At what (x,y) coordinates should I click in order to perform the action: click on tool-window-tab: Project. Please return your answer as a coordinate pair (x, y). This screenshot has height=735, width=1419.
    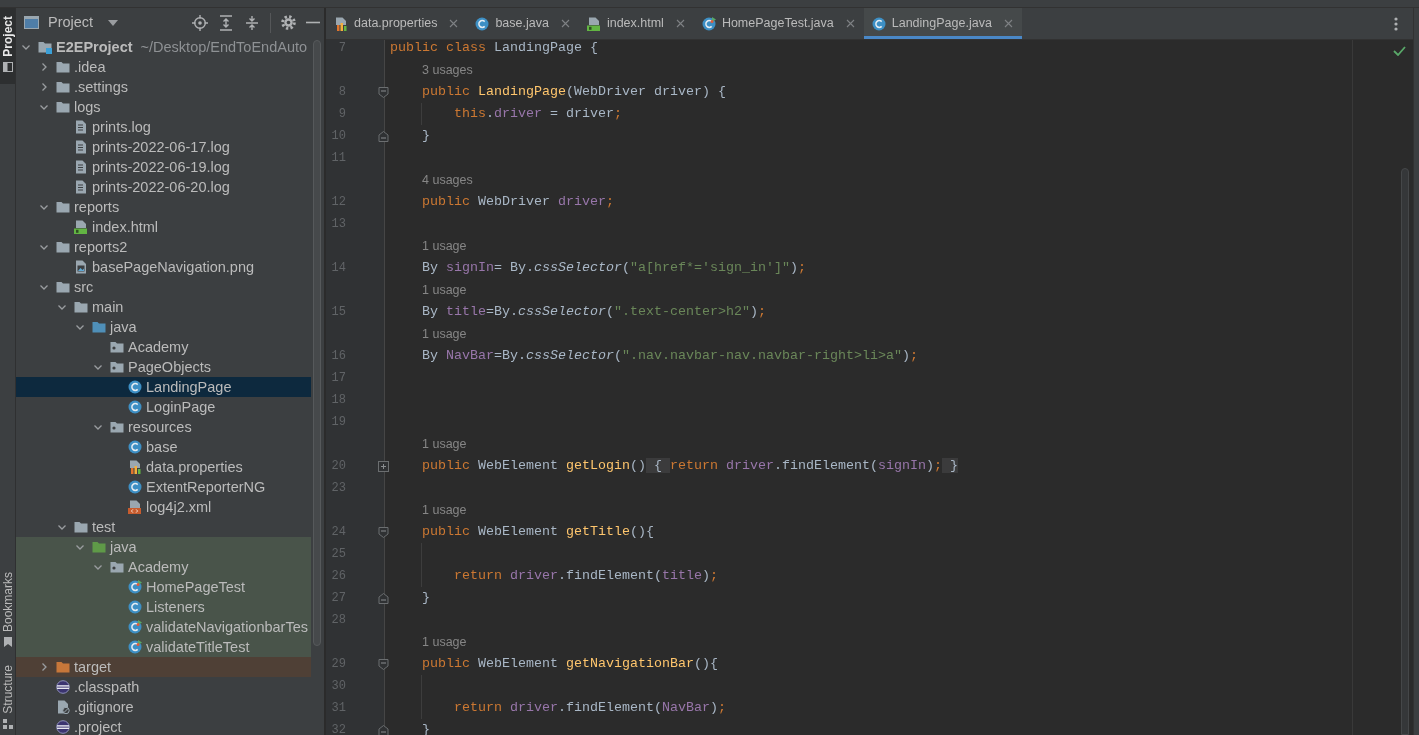
    Looking at the image, I should click on (7, 46).